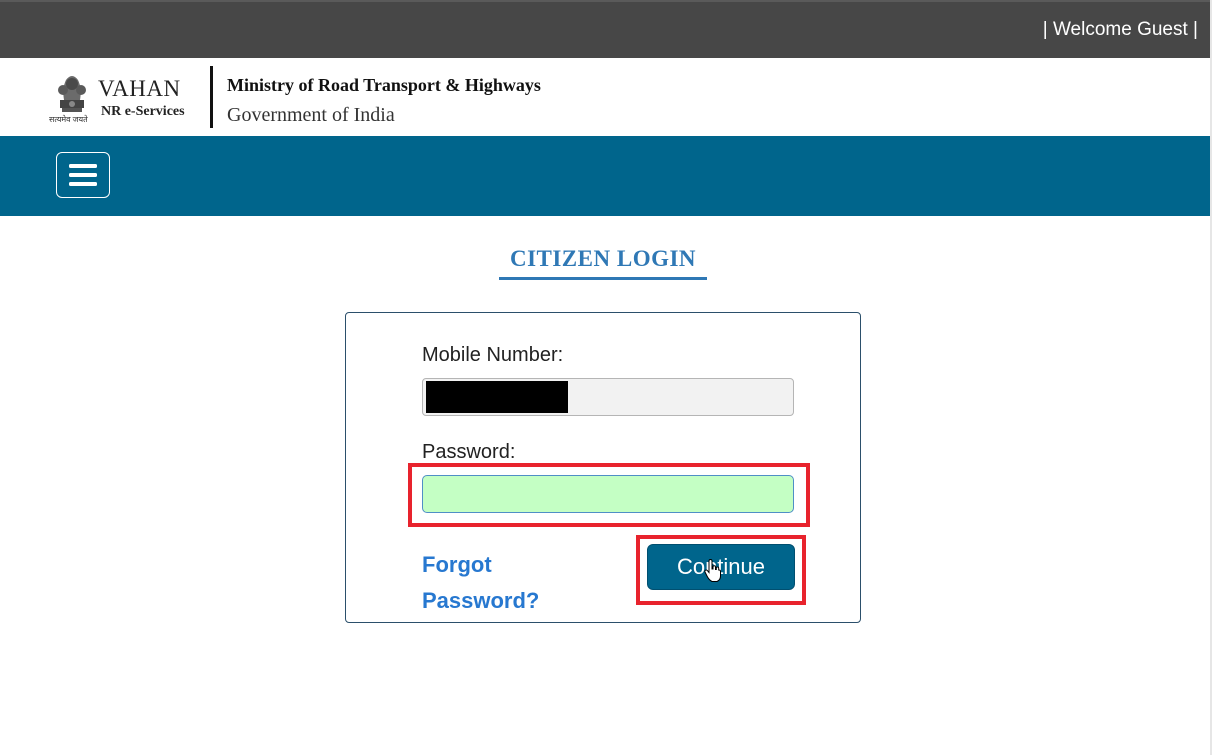  Describe the element at coordinates (605, 176) in the screenshot. I see `nav-bar` at that location.